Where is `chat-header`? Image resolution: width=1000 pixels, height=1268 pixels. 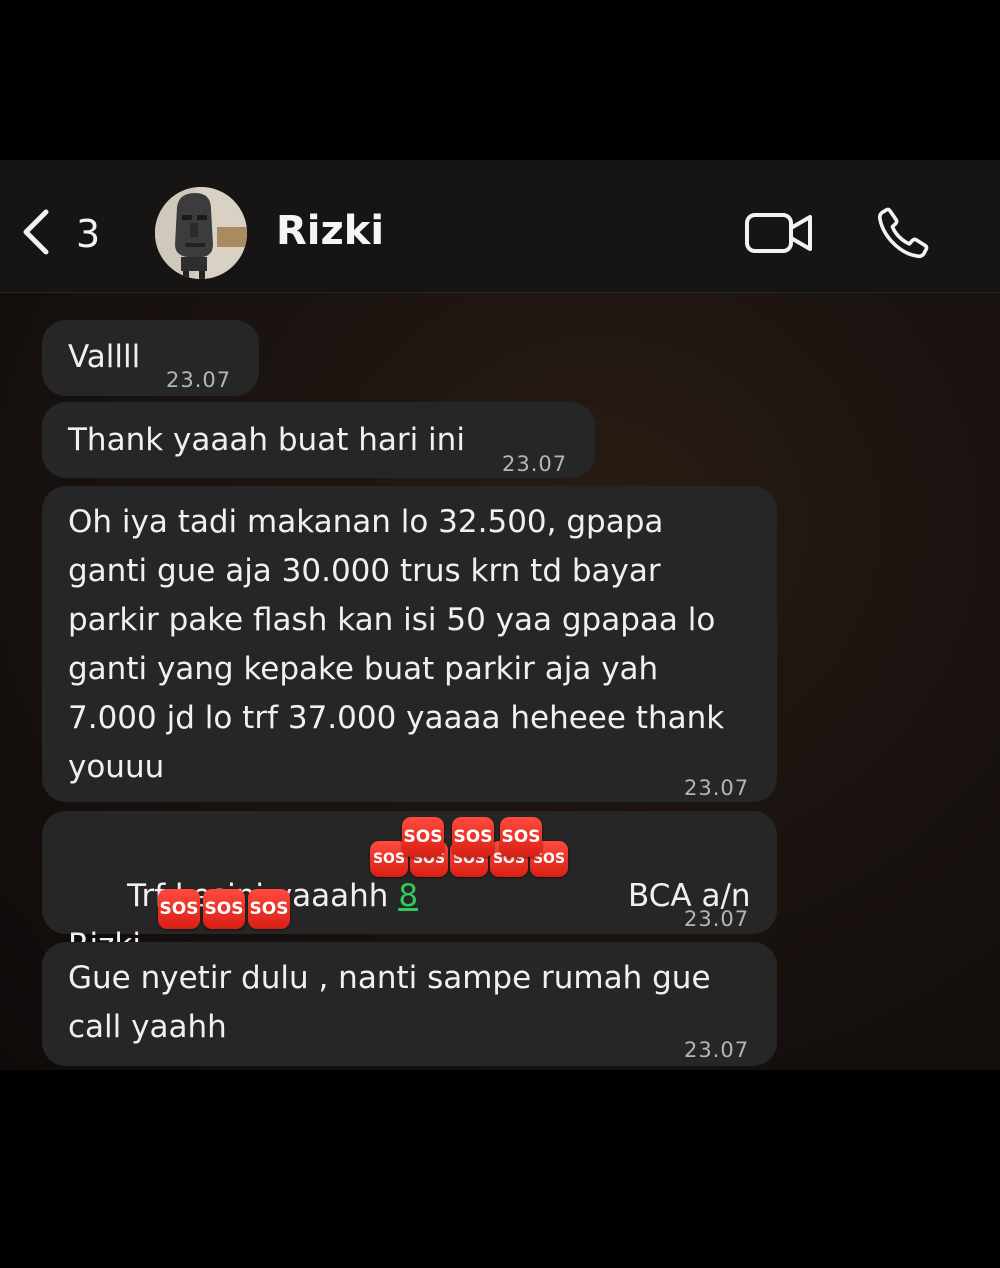
chat-header is located at coordinates (500, 226).